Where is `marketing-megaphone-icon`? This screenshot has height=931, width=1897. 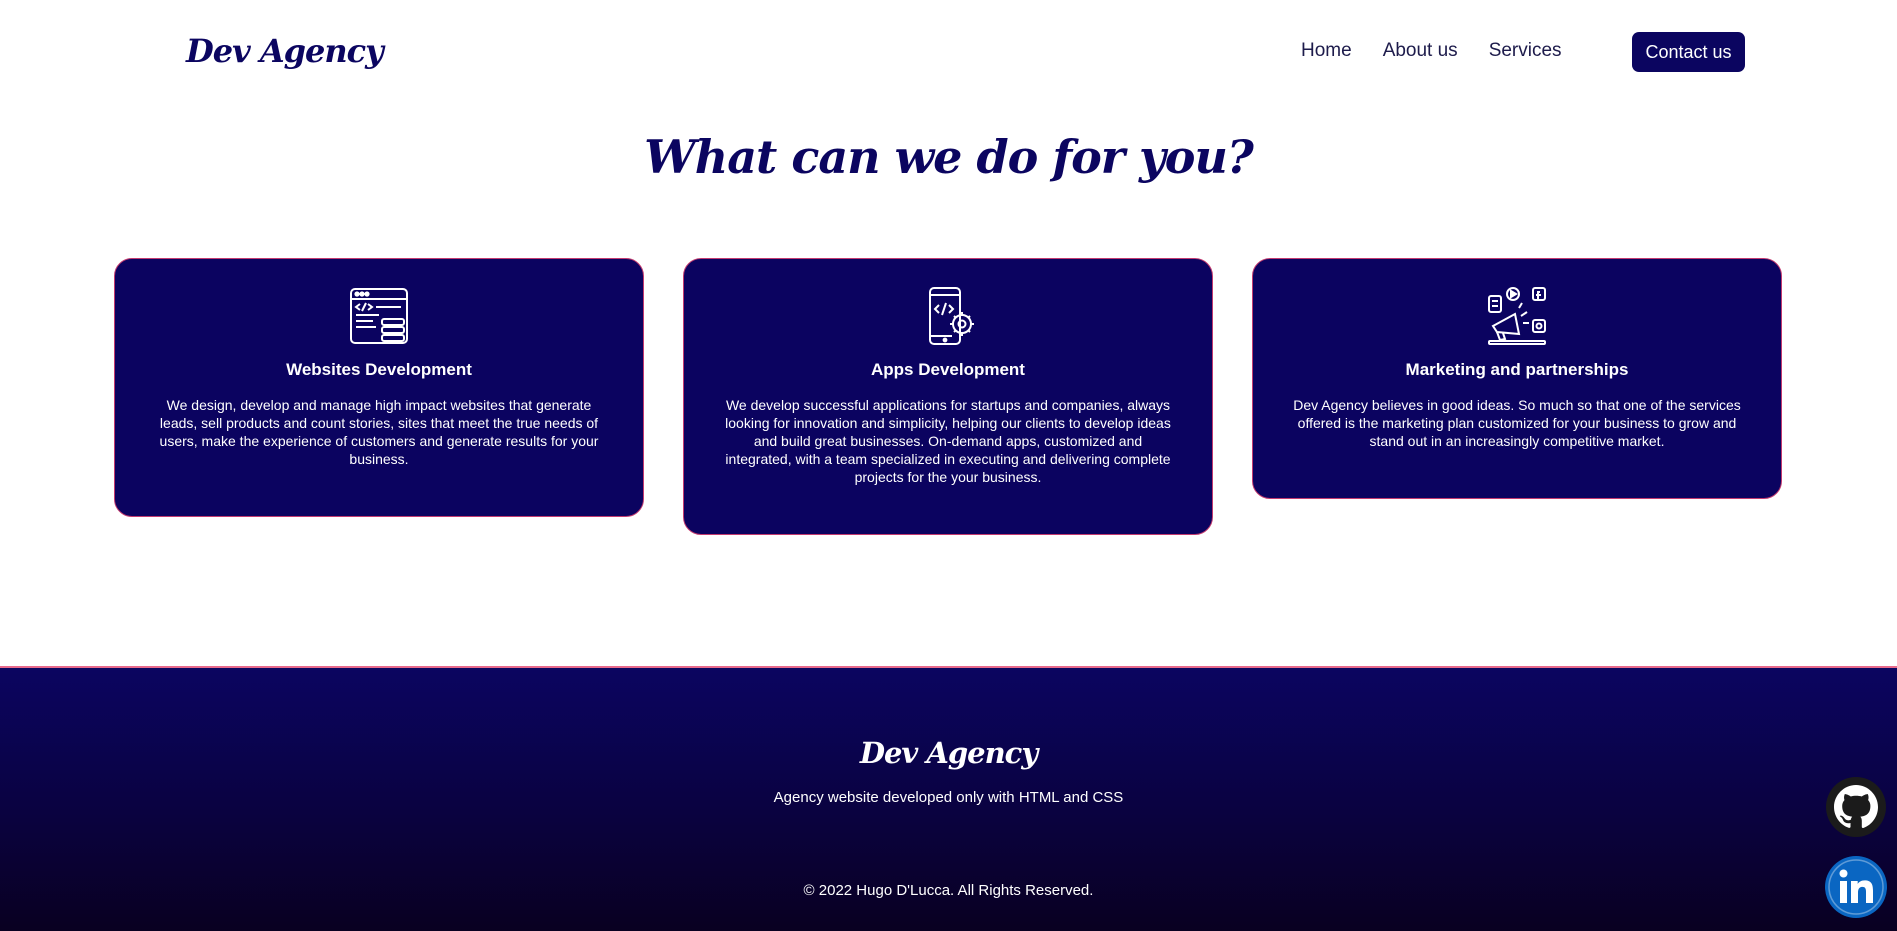 marketing-megaphone-icon is located at coordinates (1517, 316).